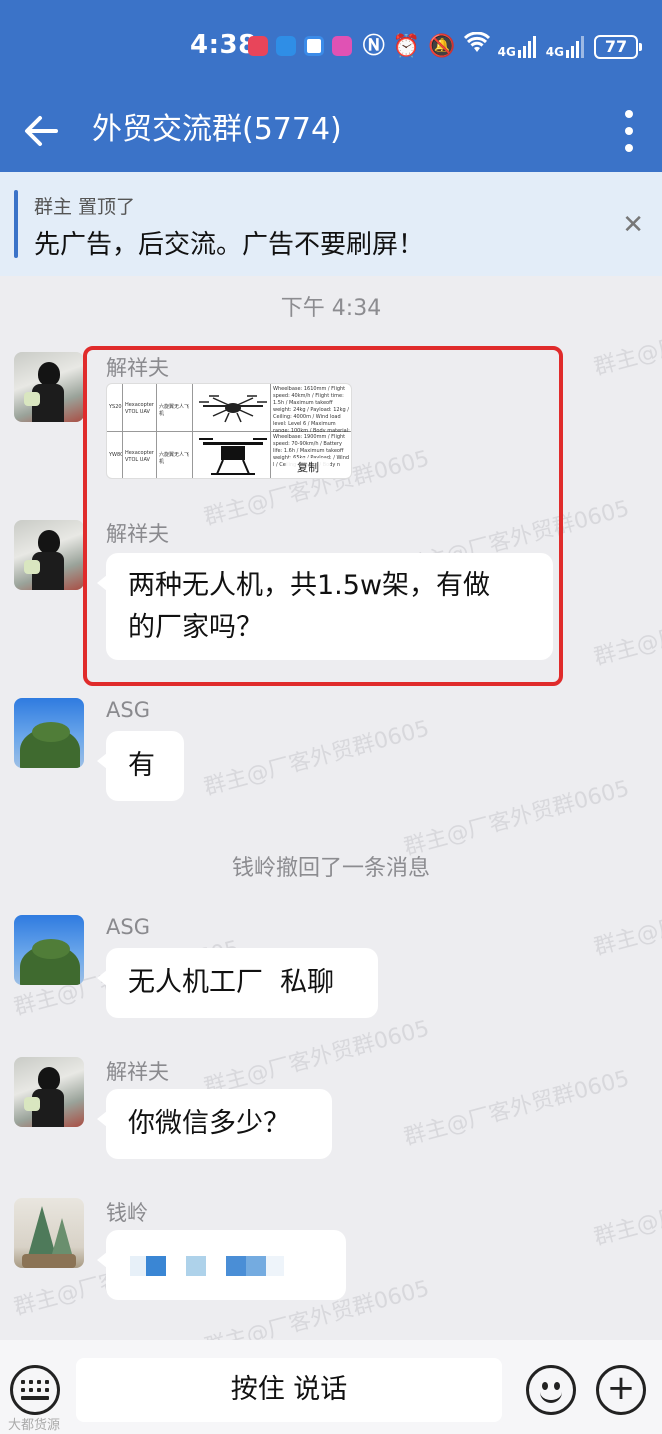 This screenshot has width=662, height=1434. What do you see at coordinates (442, 46) in the screenshot?
I see `mute-icon: 🔕` at bounding box center [442, 46].